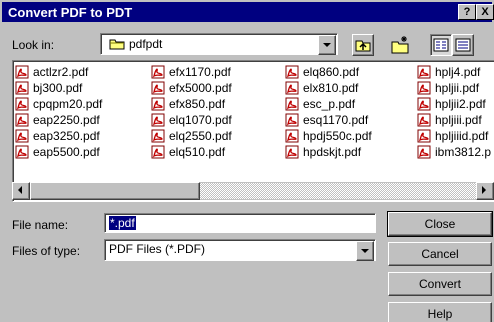 Image resolution: width=494 pixels, height=322 pixels. I want to click on list-view-button, so click(441, 45).